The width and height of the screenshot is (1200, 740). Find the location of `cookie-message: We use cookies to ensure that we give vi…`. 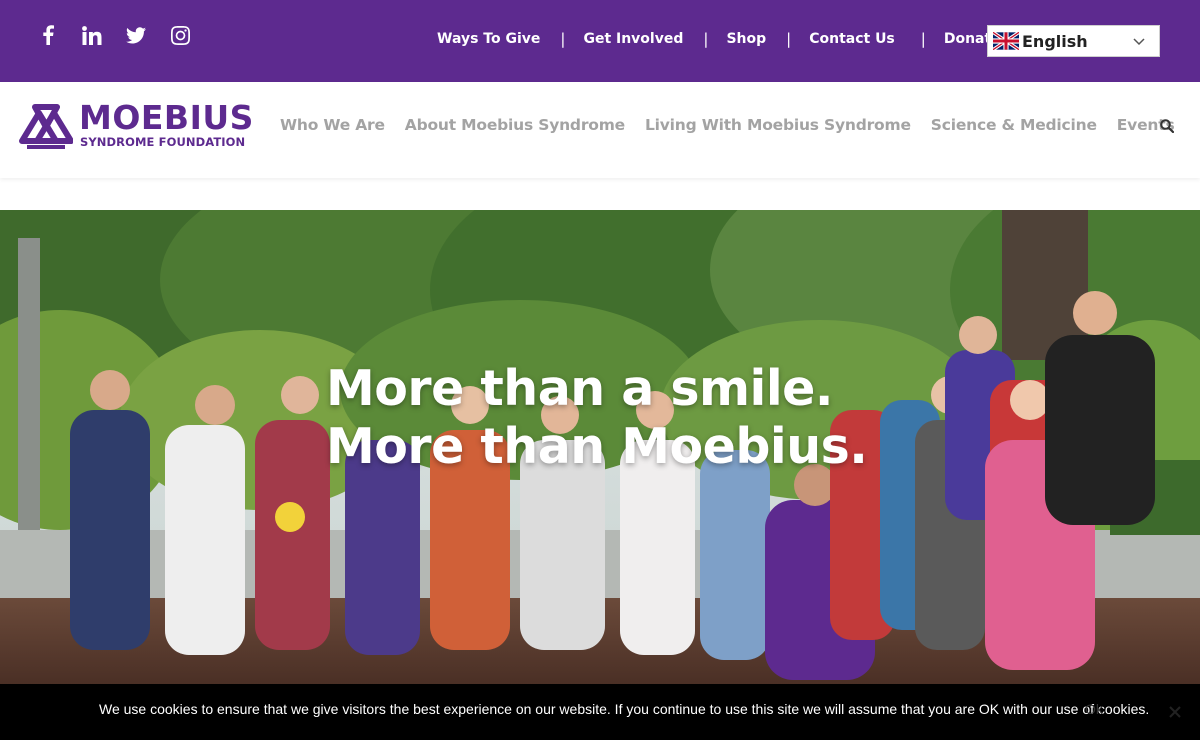

cookie-message: We use cookies to ensure that we give vi… is located at coordinates (624, 709).